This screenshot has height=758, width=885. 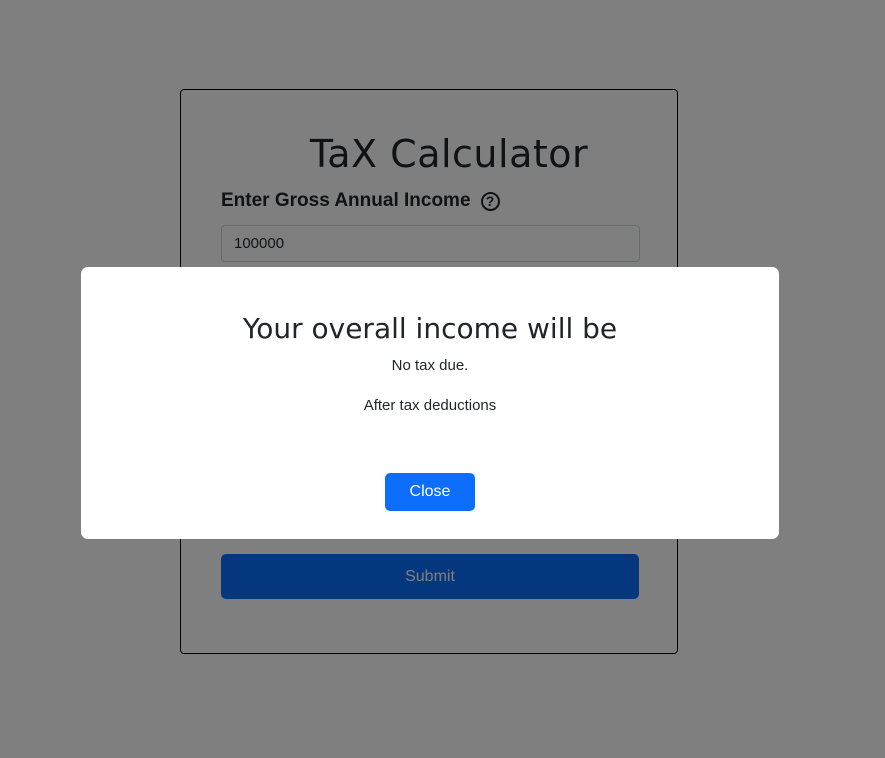 What do you see at coordinates (430, 328) in the screenshot?
I see `modal-title: Your overall income will be` at bounding box center [430, 328].